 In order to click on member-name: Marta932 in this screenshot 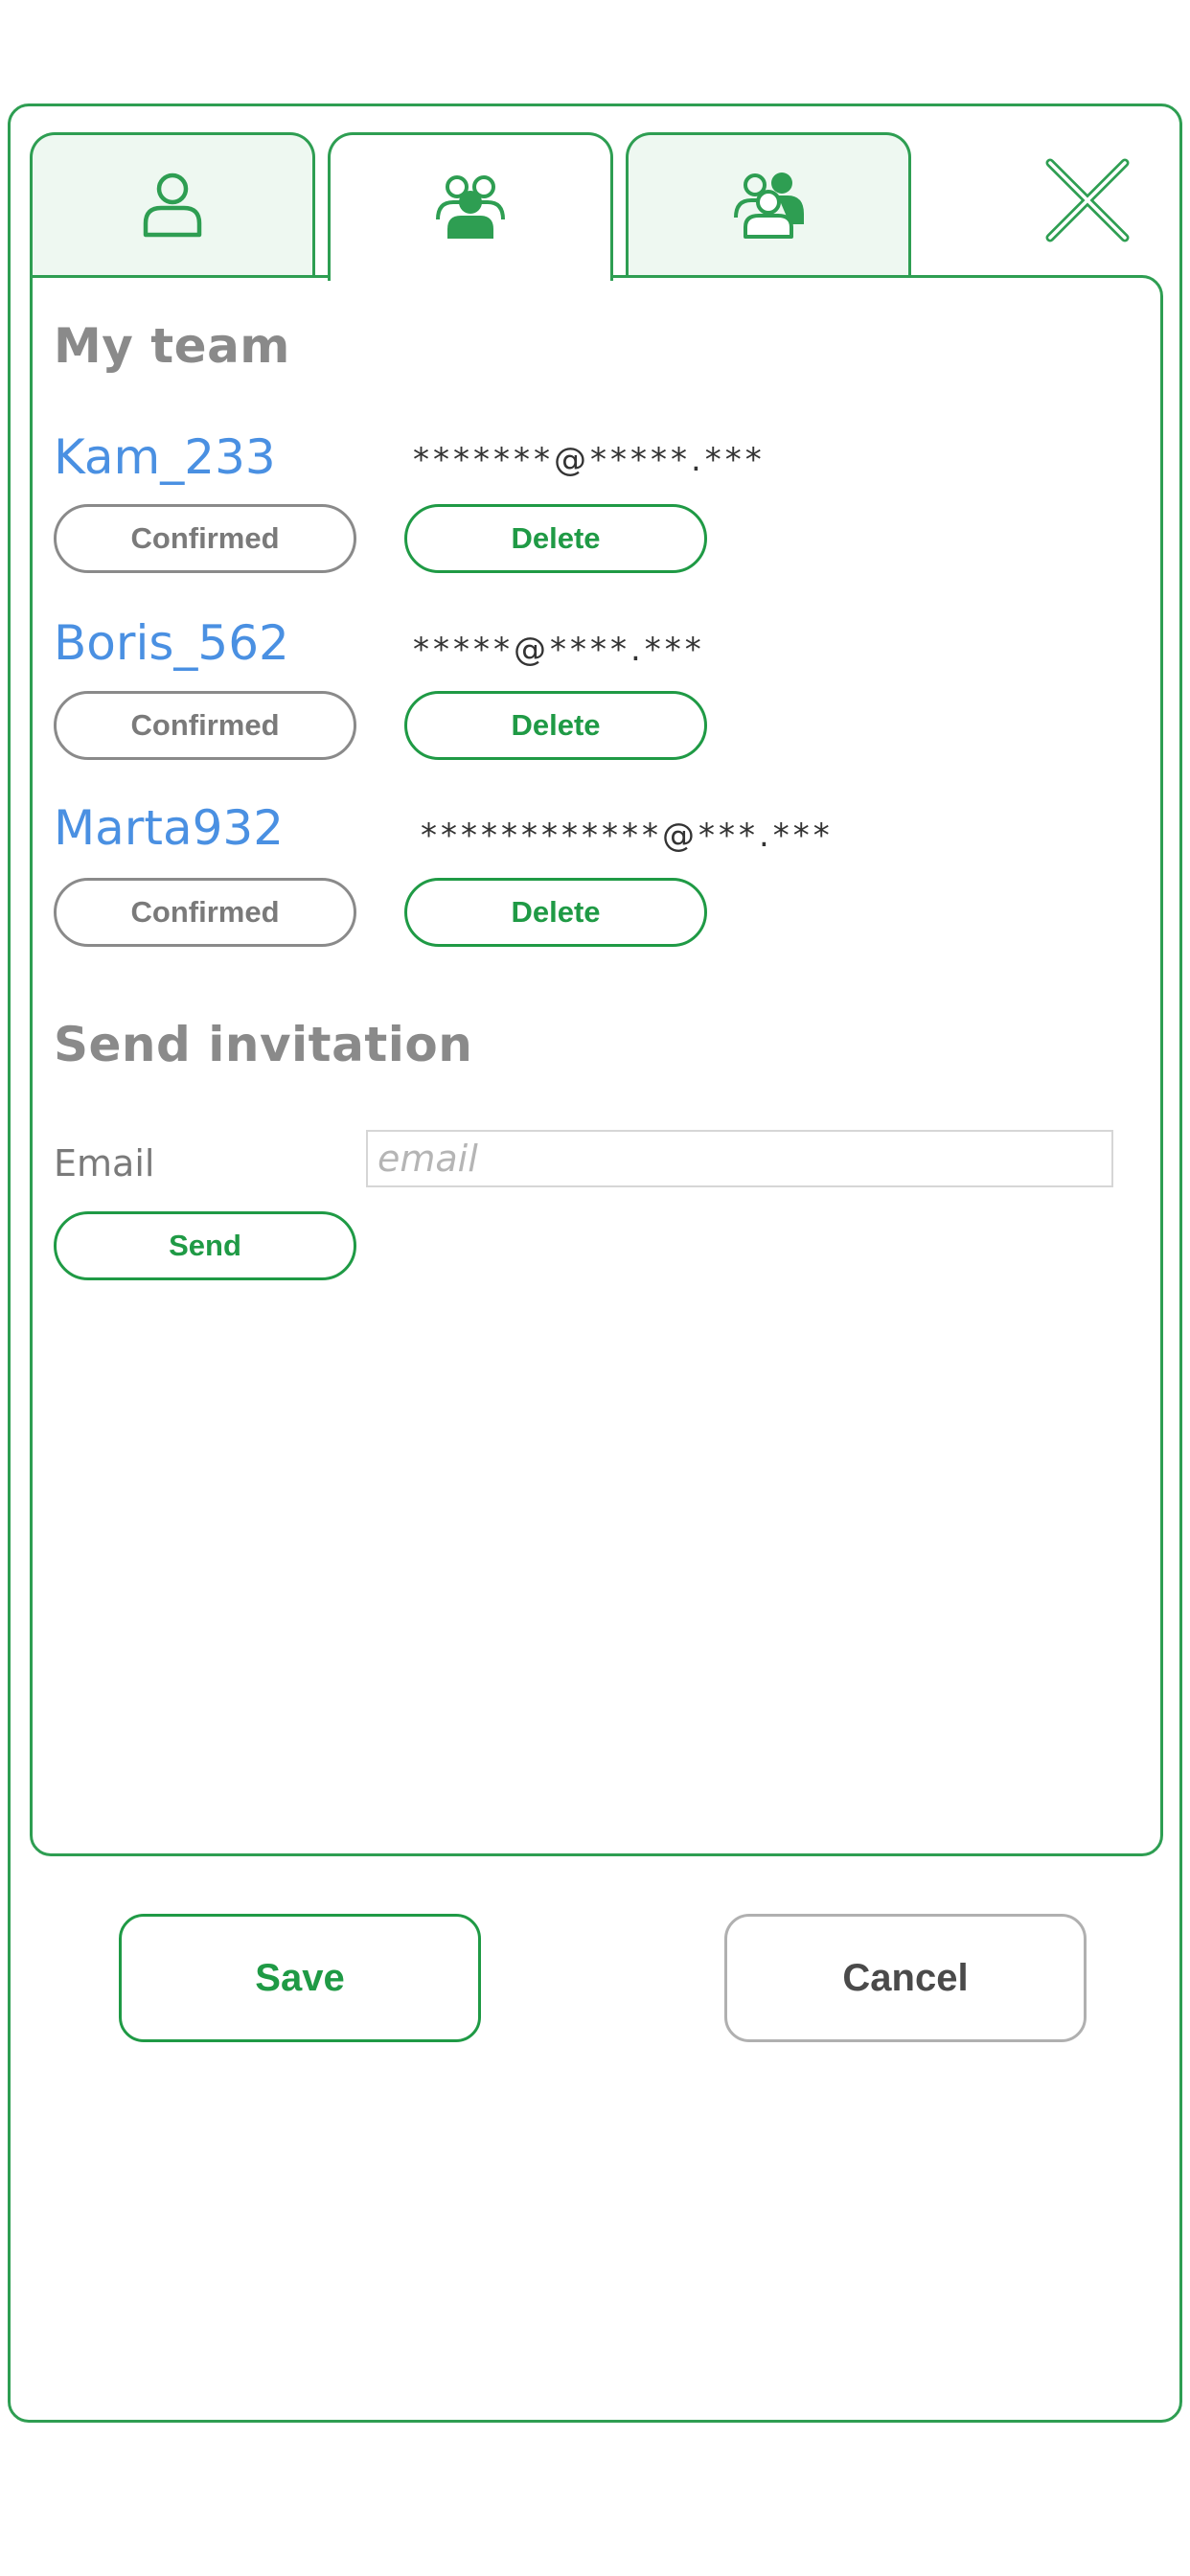, I will do `click(170, 828)`.